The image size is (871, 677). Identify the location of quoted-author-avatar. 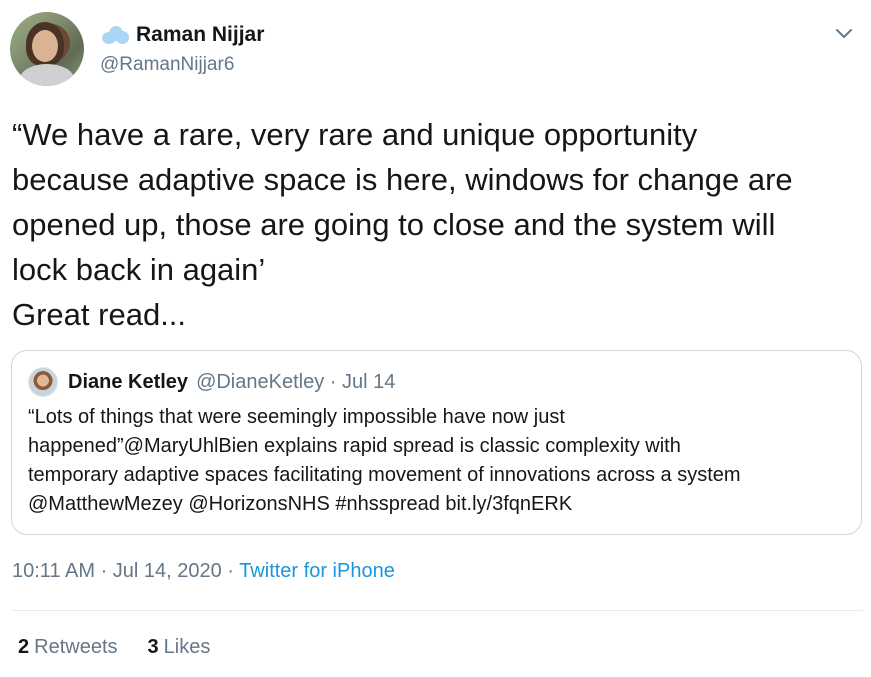
(43, 382).